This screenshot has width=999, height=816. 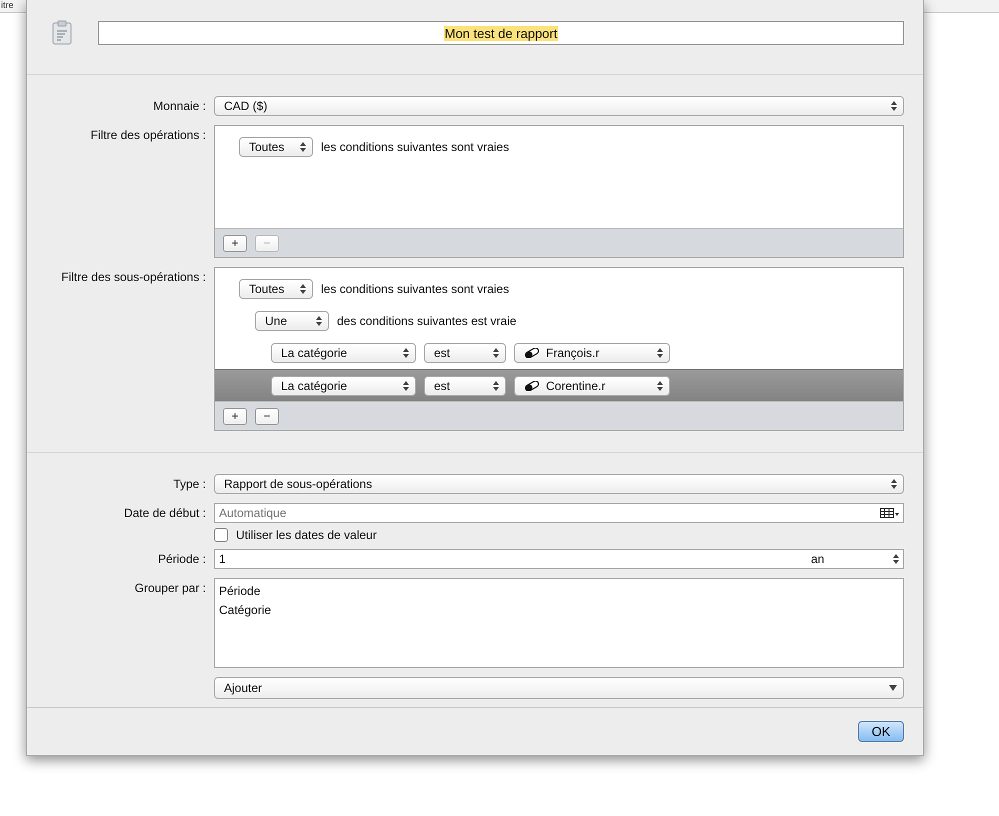 I want to click on field-label: Filtre des sous-opérations :, so click(x=133, y=276).